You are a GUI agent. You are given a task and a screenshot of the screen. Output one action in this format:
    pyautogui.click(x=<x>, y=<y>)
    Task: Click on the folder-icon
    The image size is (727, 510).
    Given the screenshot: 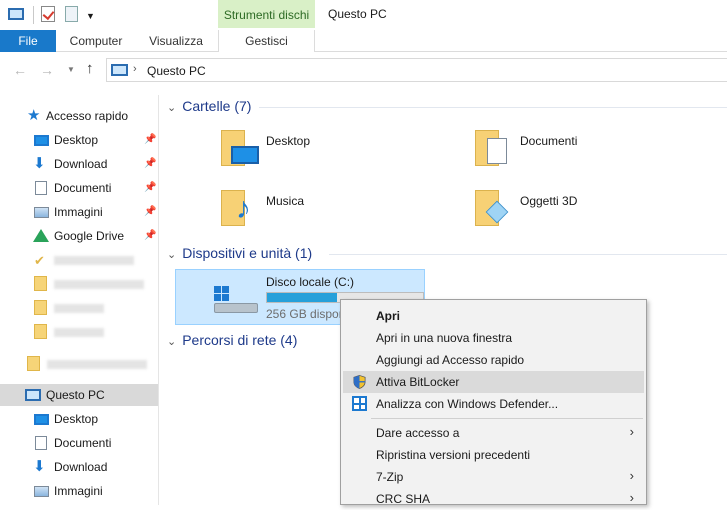 What is the action you would take?
    pyautogui.click(x=40, y=331)
    